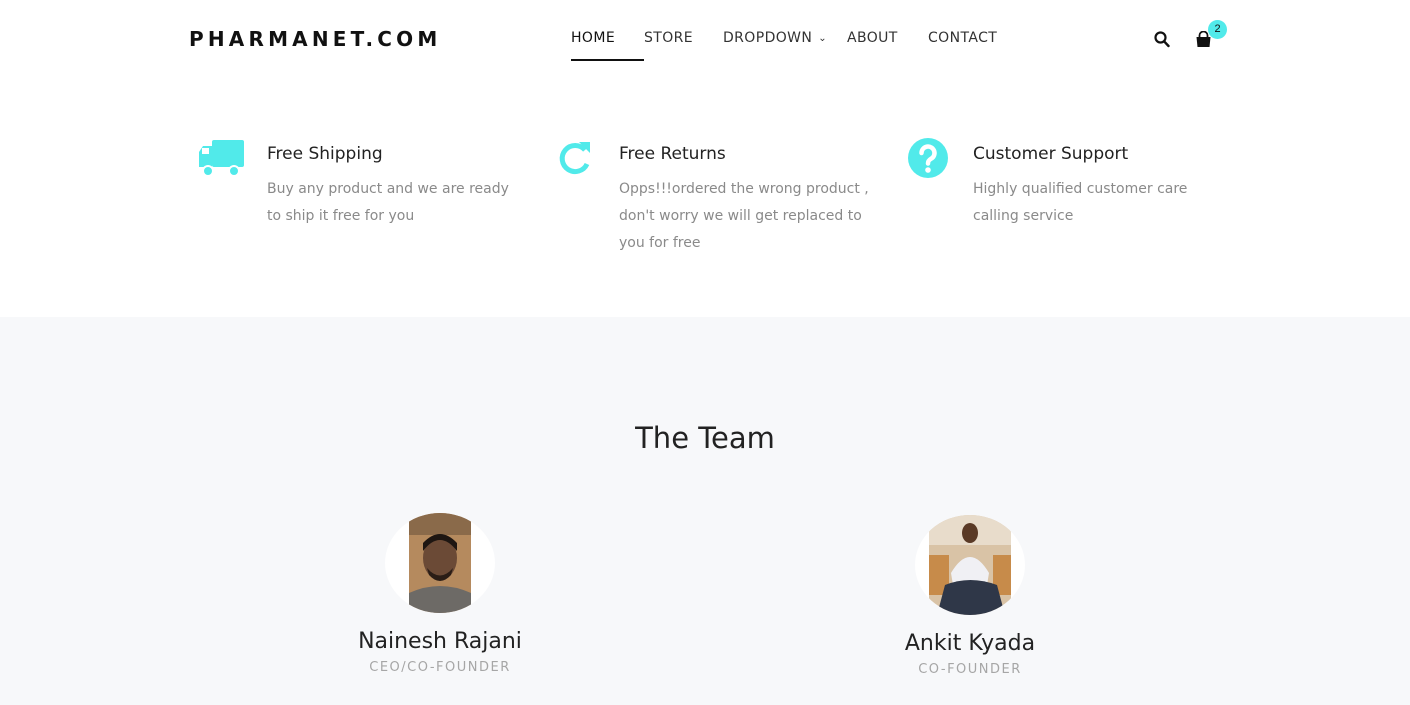 The image size is (1410, 705). What do you see at coordinates (440, 667) in the screenshot?
I see `member-role: CEO/CO-FOUNDER` at bounding box center [440, 667].